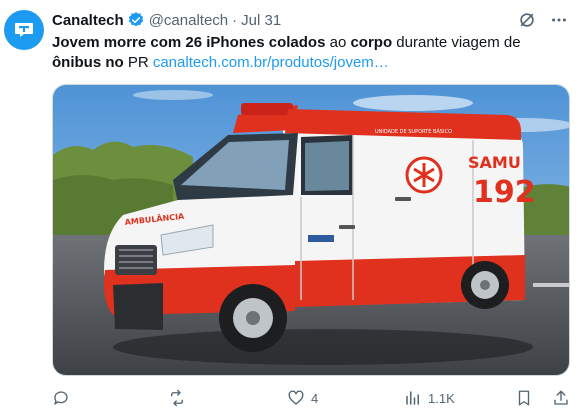  I want to click on reply-icon, so click(61, 398).